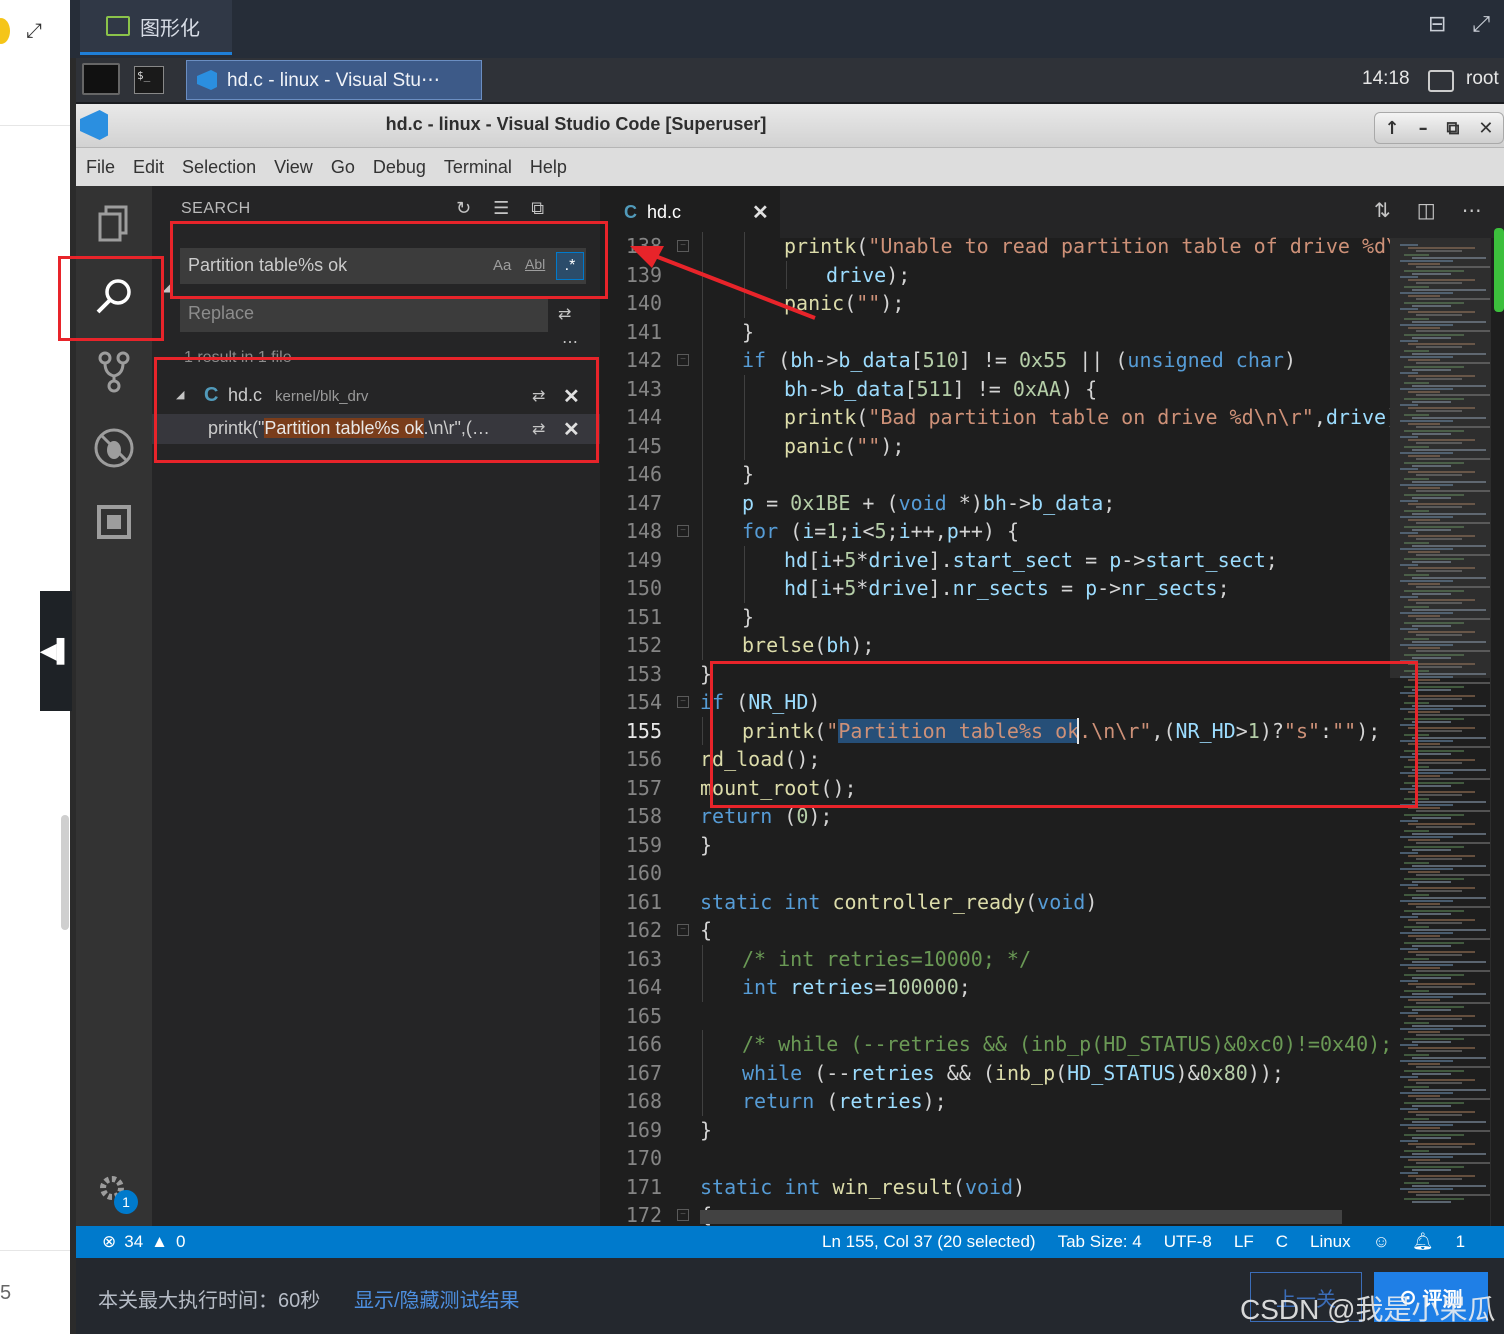  I want to click on editor-vertical-scrollbar, so click(1497, 732).